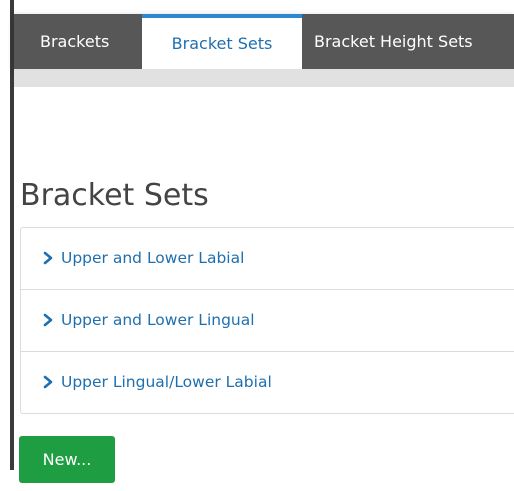 The image size is (514, 491). What do you see at coordinates (114, 195) in the screenshot?
I see `page-title: Bracket Sets` at bounding box center [114, 195].